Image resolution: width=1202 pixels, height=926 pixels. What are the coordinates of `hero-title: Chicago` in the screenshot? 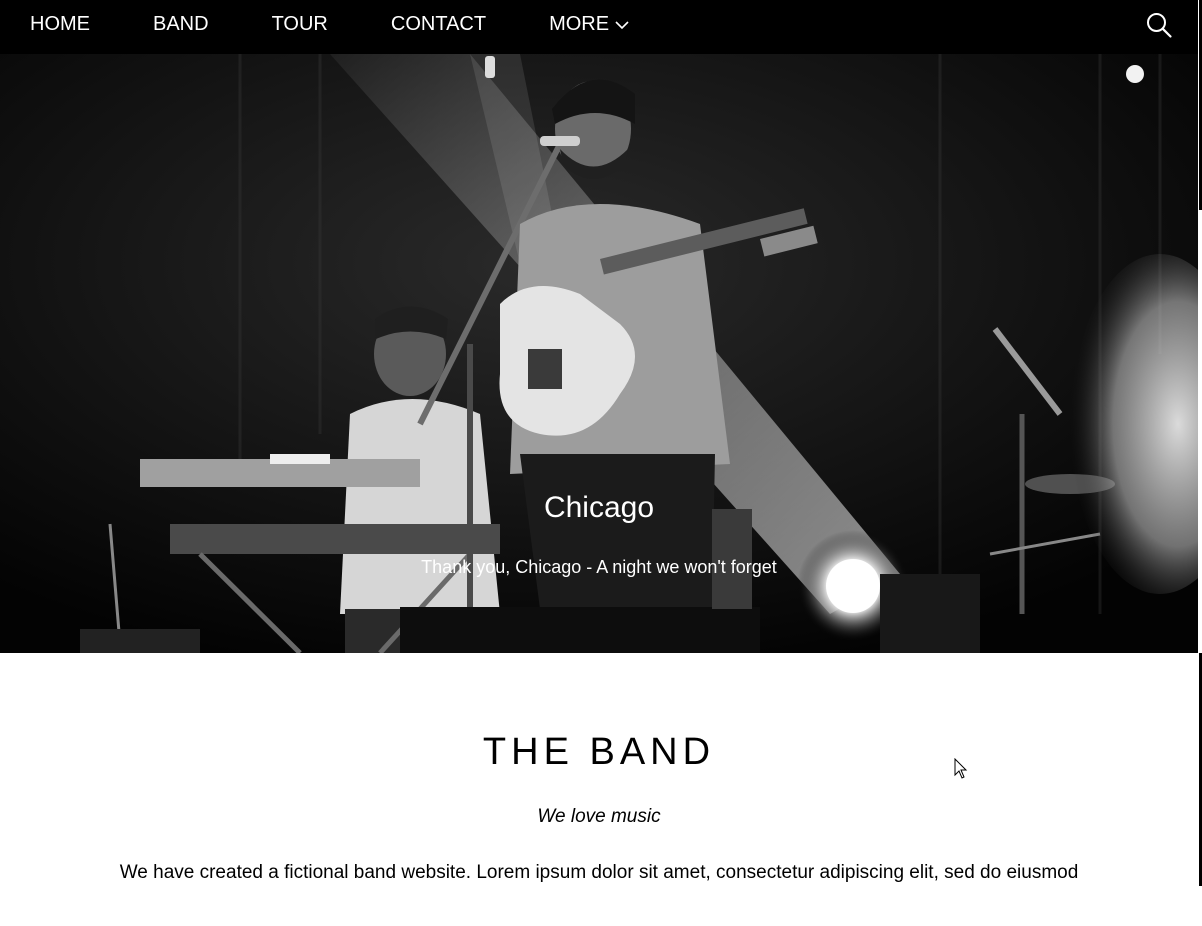 It's located at (599, 507).